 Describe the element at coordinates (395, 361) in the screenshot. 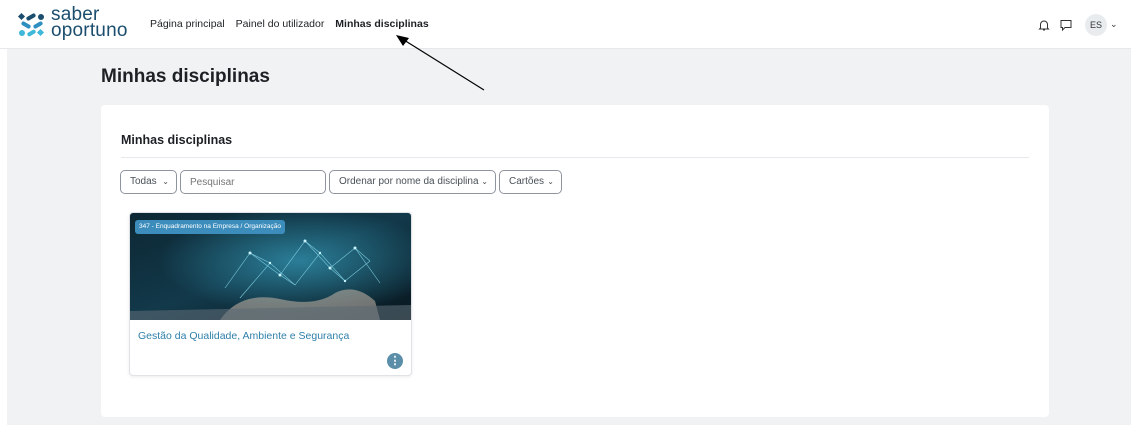

I see `more-options-icon: ⋮` at that location.